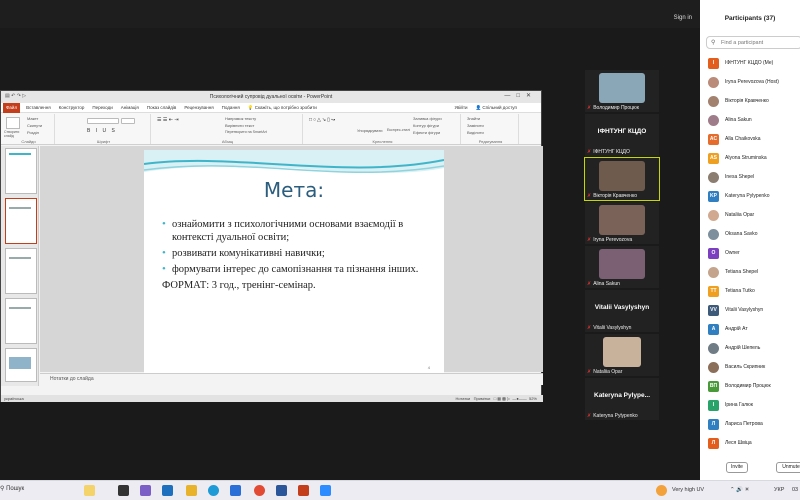 This screenshot has width=800, height=500. I want to click on video-tile: ✗ Iryna Perevozova, so click(622, 223).